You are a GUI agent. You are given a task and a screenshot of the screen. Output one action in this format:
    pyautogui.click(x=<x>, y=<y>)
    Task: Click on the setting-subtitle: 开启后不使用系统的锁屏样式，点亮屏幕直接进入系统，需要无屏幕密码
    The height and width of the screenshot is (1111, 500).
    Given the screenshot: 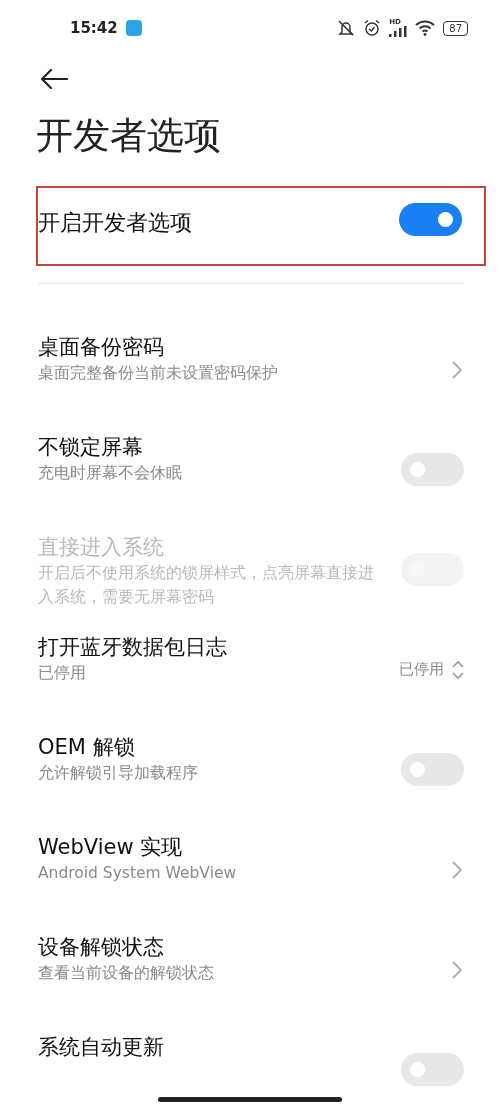 What is the action you would take?
    pyautogui.click(x=206, y=585)
    